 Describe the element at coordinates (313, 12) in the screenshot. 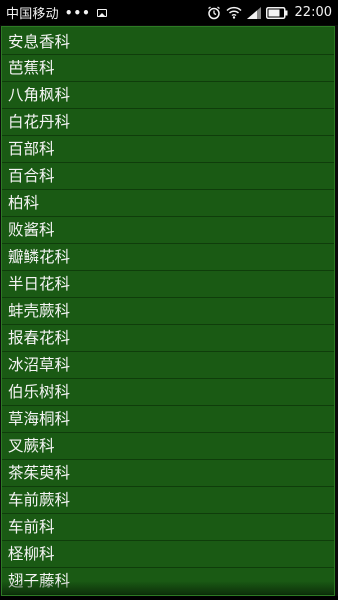

I see `clock: 22:00` at that location.